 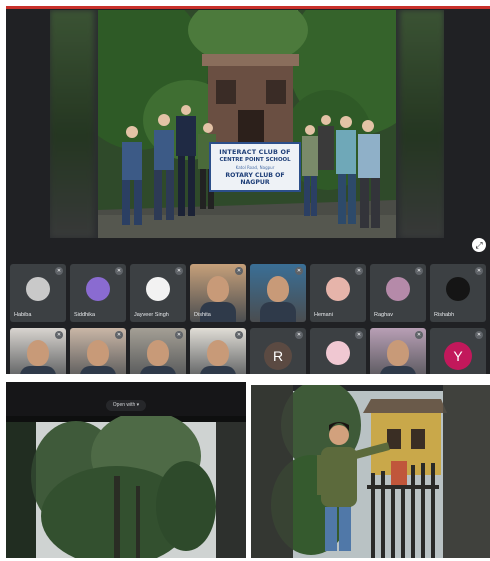 What do you see at coordinates (444, 315) in the screenshot?
I see `participant-name: Rishabh` at bounding box center [444, 315].